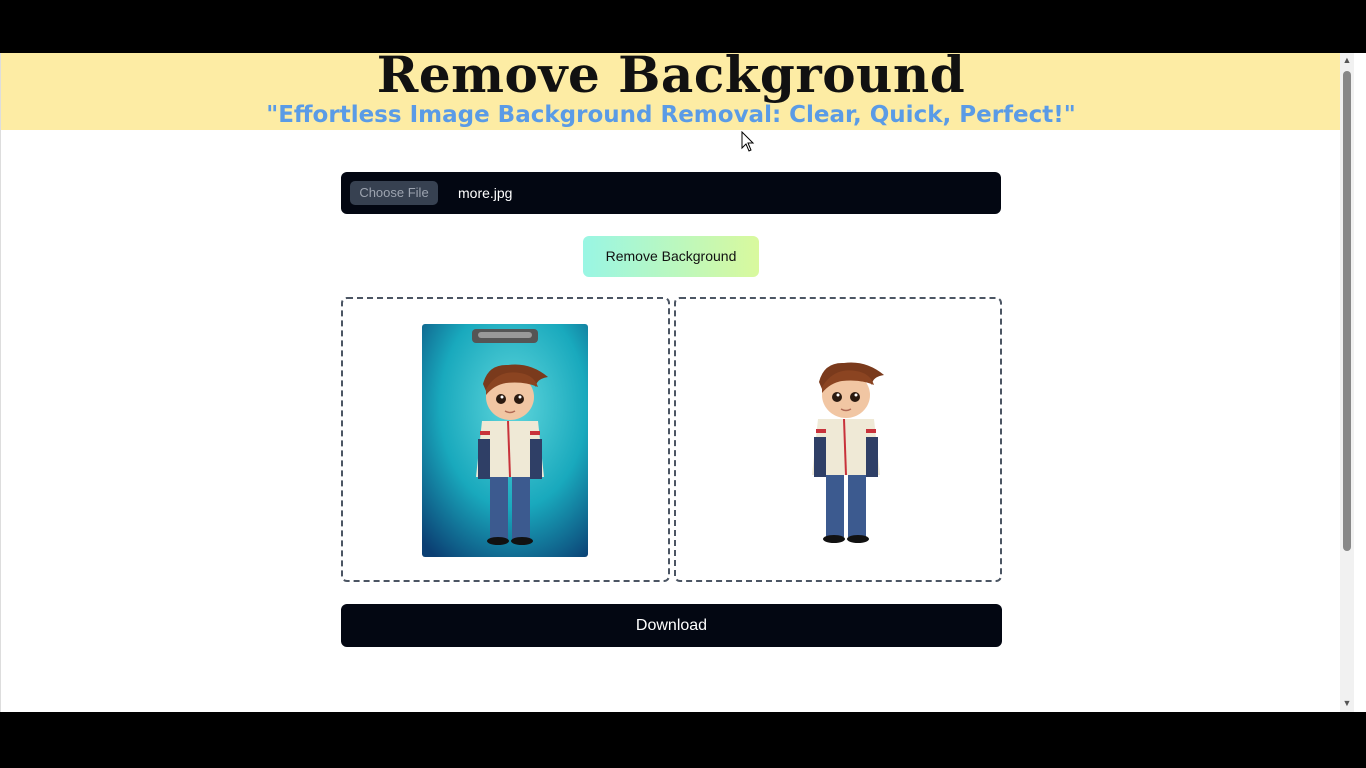  What do you see at coordinates (671, 78) in the screenshot?
I see `page-title: Remove Background` at bounding box center [671, 78].